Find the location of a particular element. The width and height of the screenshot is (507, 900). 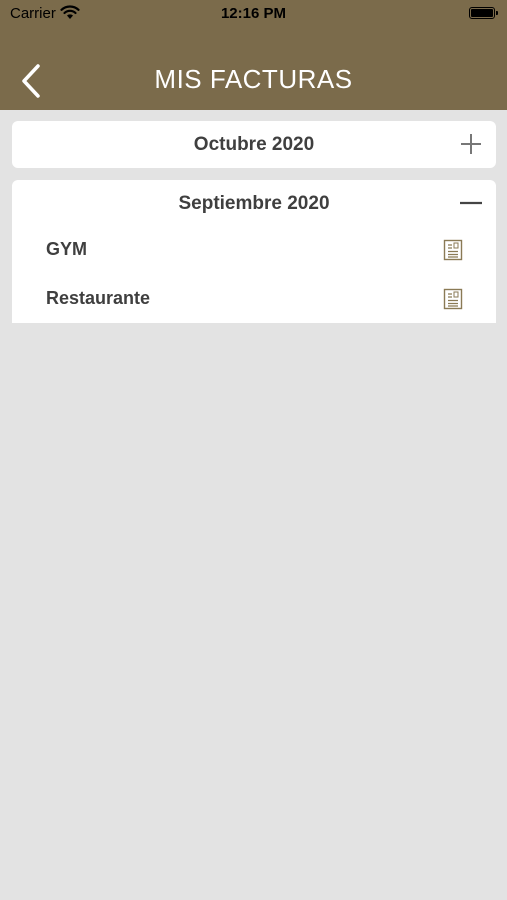

navigation-header: Carrier 12:16 PM MIS FACTURAS is located at coordinates (253, 55).